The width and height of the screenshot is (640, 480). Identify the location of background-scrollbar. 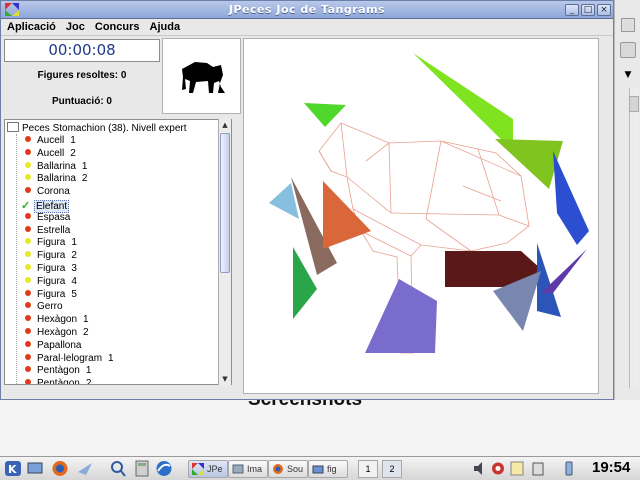
(634, 238).